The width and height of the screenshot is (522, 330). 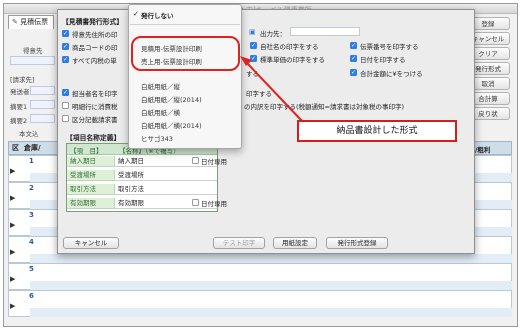 What do you see at coordinates (42, 90) in the screenshot?
I see `sender-field` at bounding box center [42, 90].